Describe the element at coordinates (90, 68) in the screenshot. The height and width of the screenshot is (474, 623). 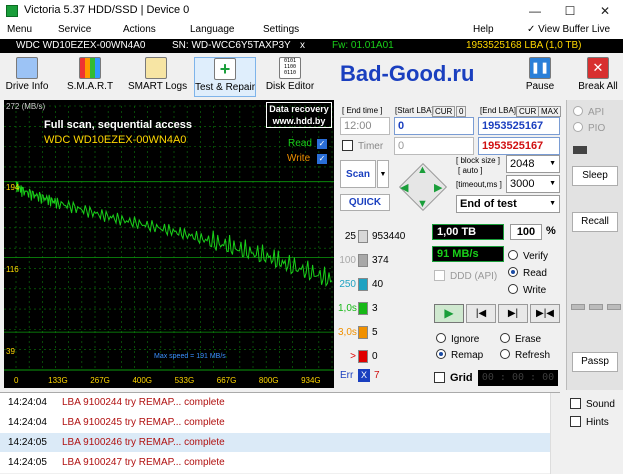
I see `smart-icon` at that location.